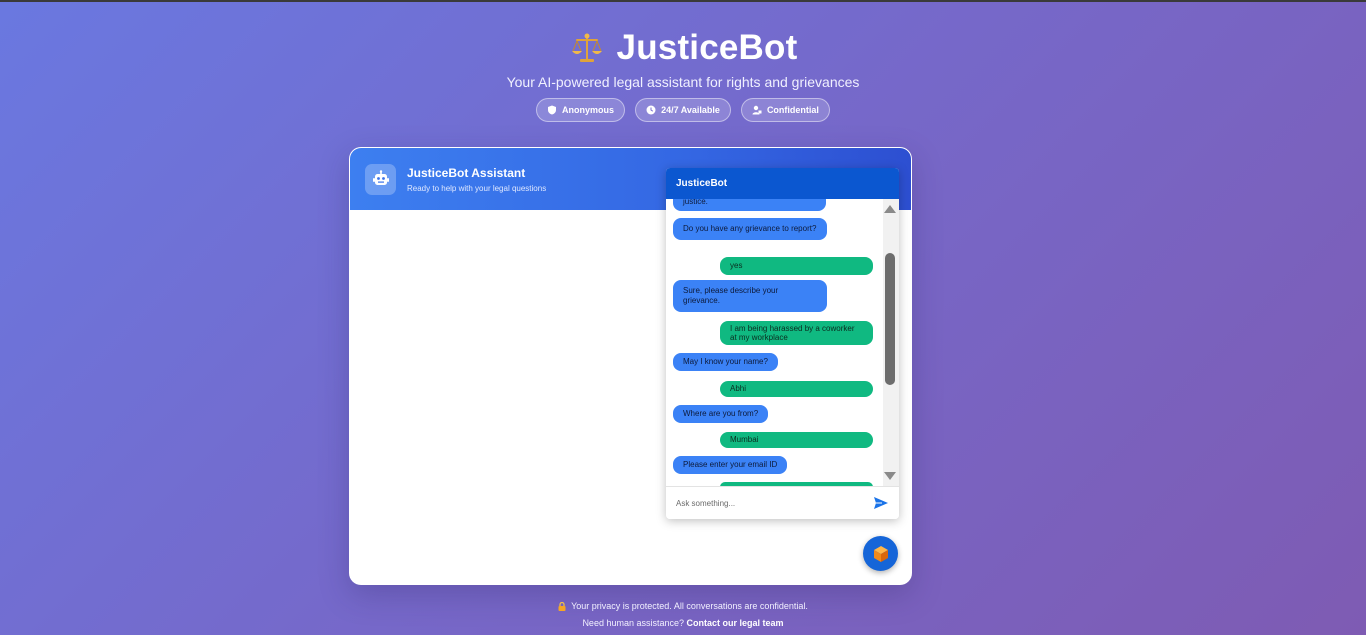 Image resolution: width=1366 pixels, height=635 pixels. I want to click on bot-avatar, so click(380, 179).